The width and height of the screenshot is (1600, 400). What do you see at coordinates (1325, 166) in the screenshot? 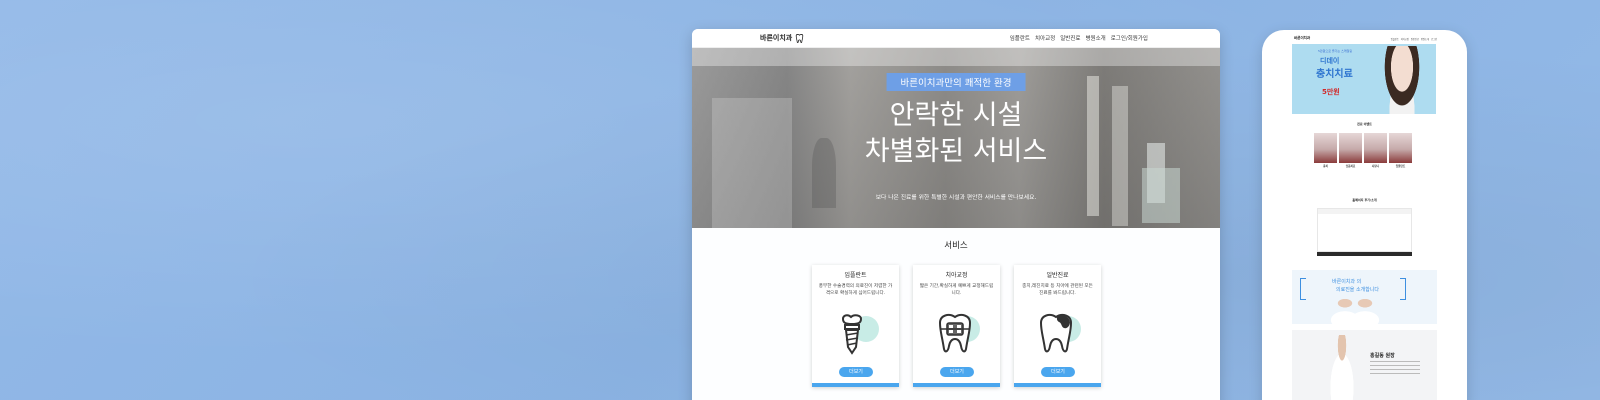
I see `treatment-label: 충치` at bounding box center [1325, 166].